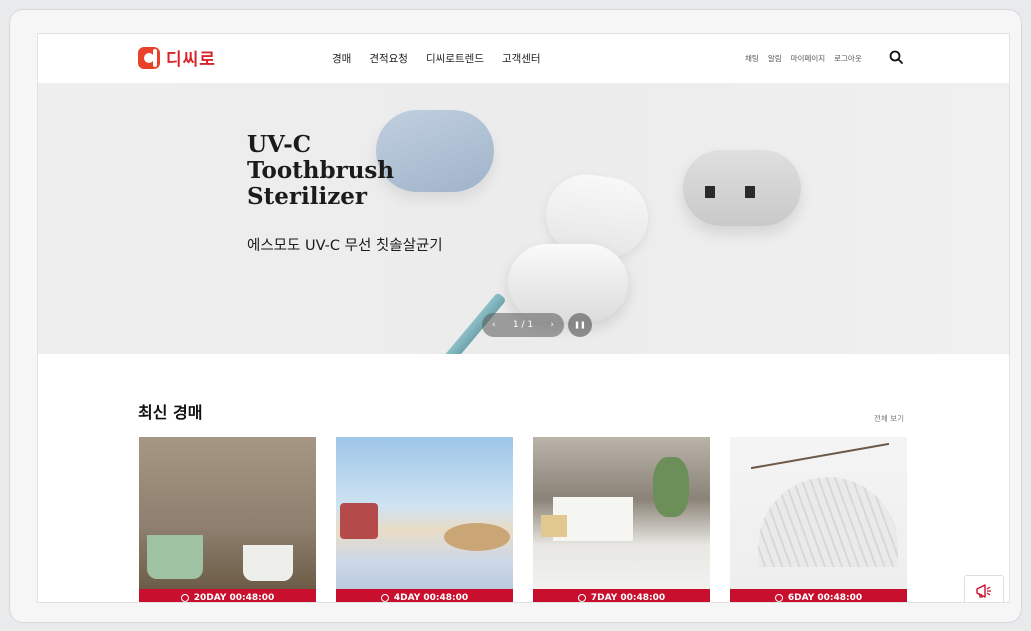  What do you see at coordinates (227, 514) in the screenshot?
I see `auction-image-mugs` at bounding box center [227, 514].